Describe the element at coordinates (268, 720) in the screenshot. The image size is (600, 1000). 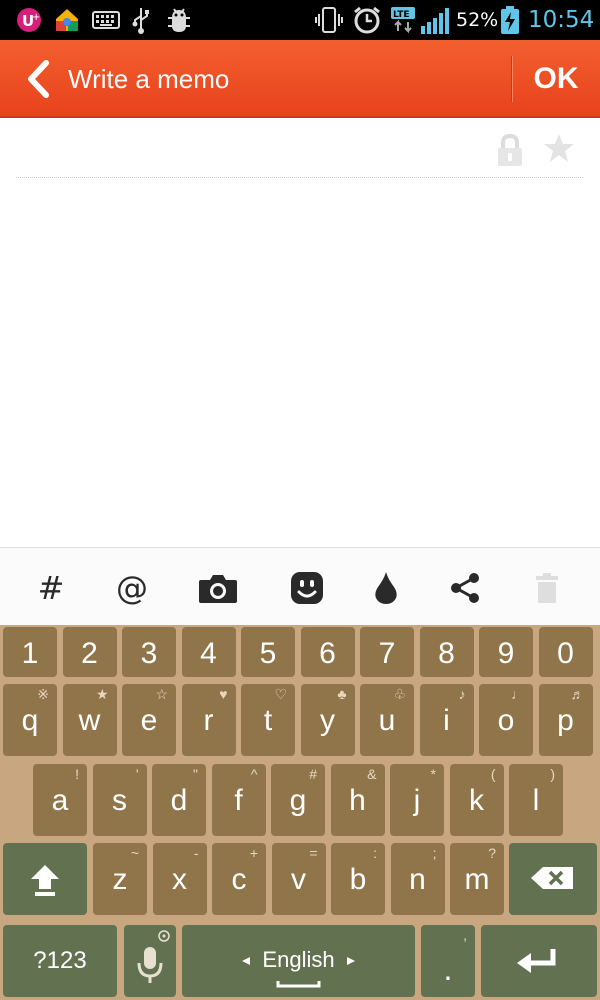
I see `key-t: t ♡` at that location.